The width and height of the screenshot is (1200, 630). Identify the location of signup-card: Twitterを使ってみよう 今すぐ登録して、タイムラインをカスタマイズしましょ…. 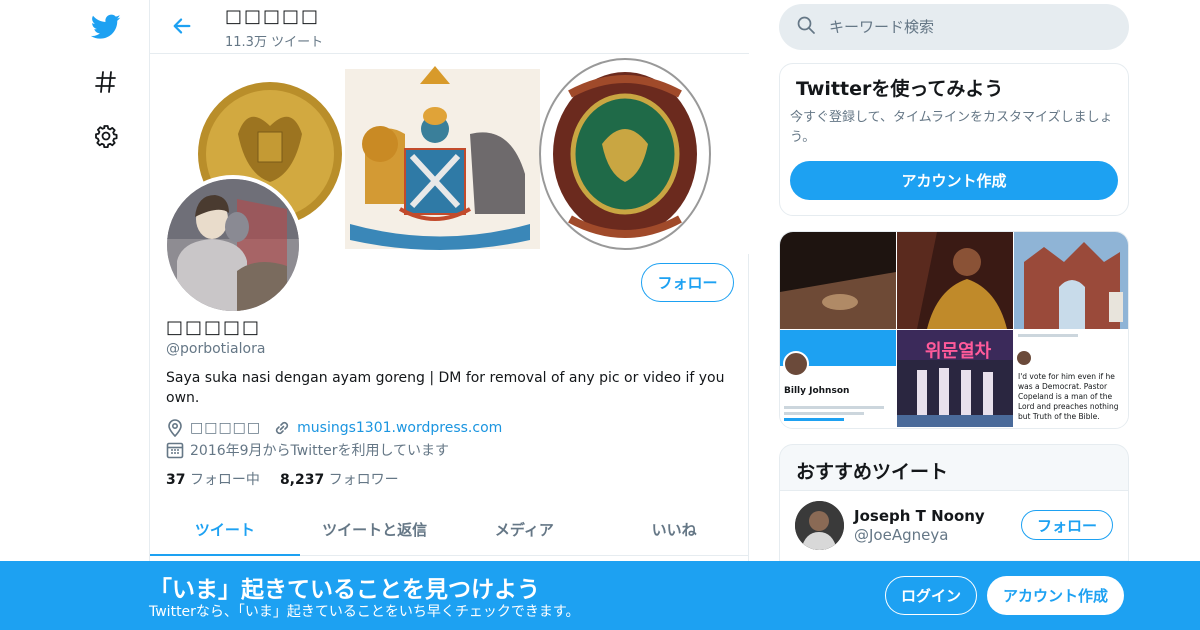
(954, 139).